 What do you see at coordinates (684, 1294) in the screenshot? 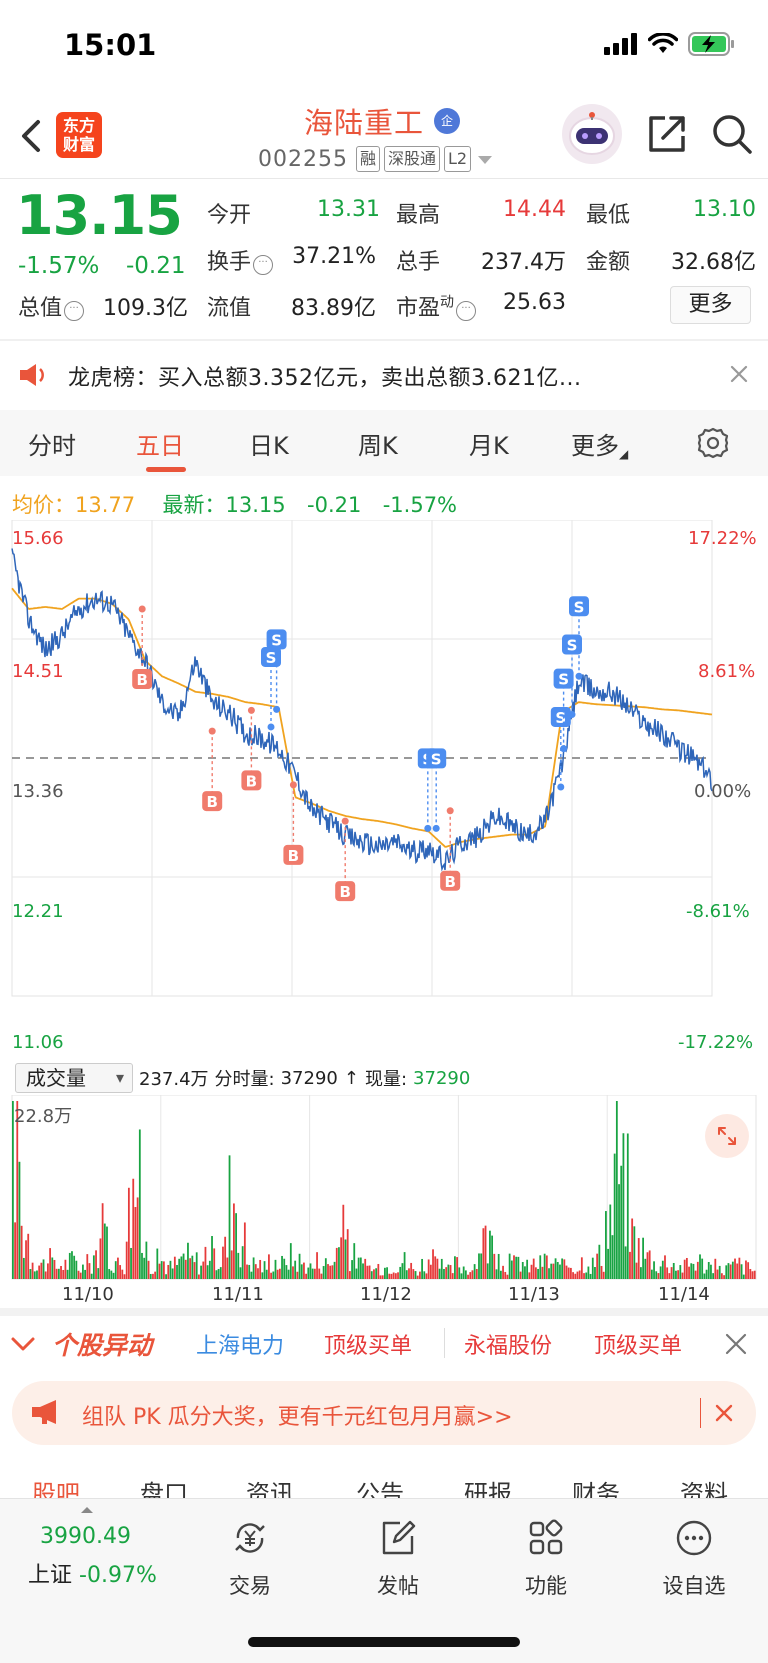
I see `date-label: 11/14` at bounding box center [684, 1294].